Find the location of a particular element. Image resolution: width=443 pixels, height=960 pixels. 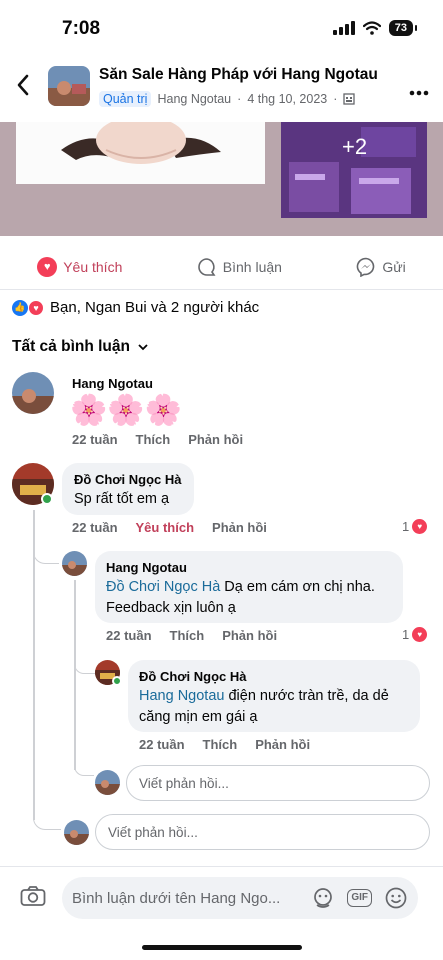

comment-like-button: Thích is located at coordinates (153, 439).